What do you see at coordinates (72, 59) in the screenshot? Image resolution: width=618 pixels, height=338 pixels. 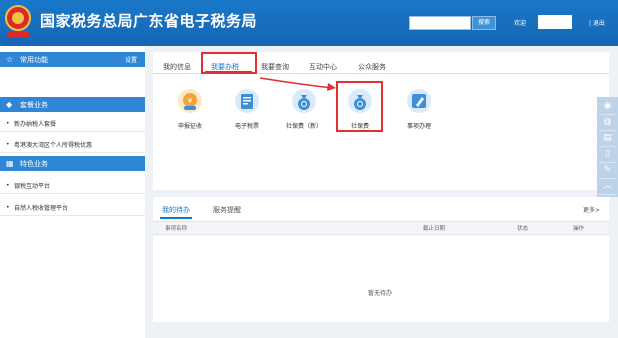 I see `sidebar-section-common: ☆ 常用功能 设置` at bounding box center [72, 59].